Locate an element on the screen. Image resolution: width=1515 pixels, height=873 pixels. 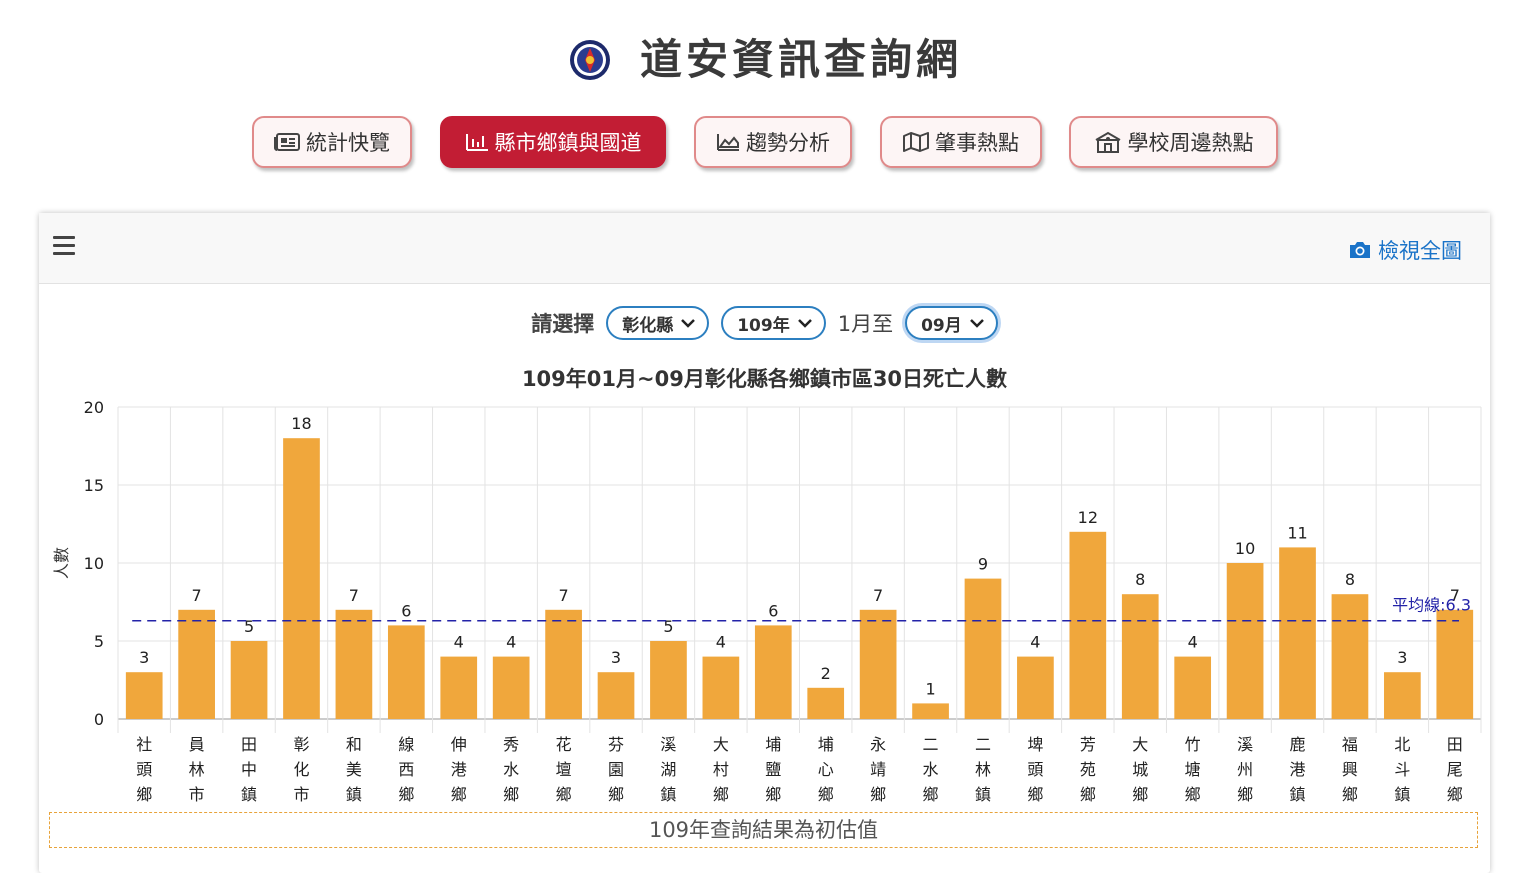
data-label: 1 is located at coordinates (930, 688).